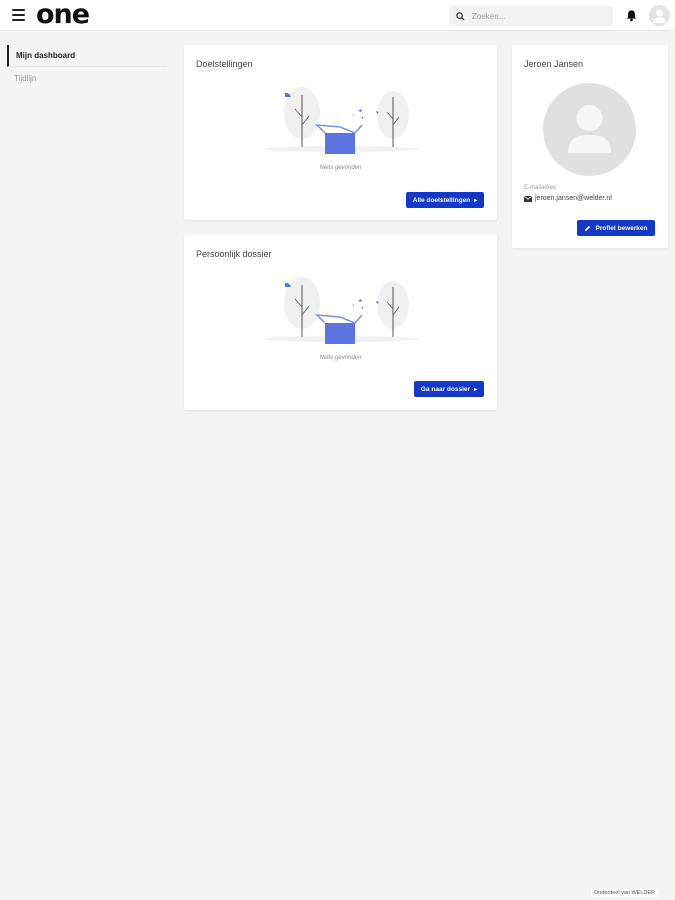 The width and height of the screenshot is (675, 900). What do you see at coordinates (18, 15) in the screenshot?
I see `hamburger-icon` at bounding box center [18, 15].